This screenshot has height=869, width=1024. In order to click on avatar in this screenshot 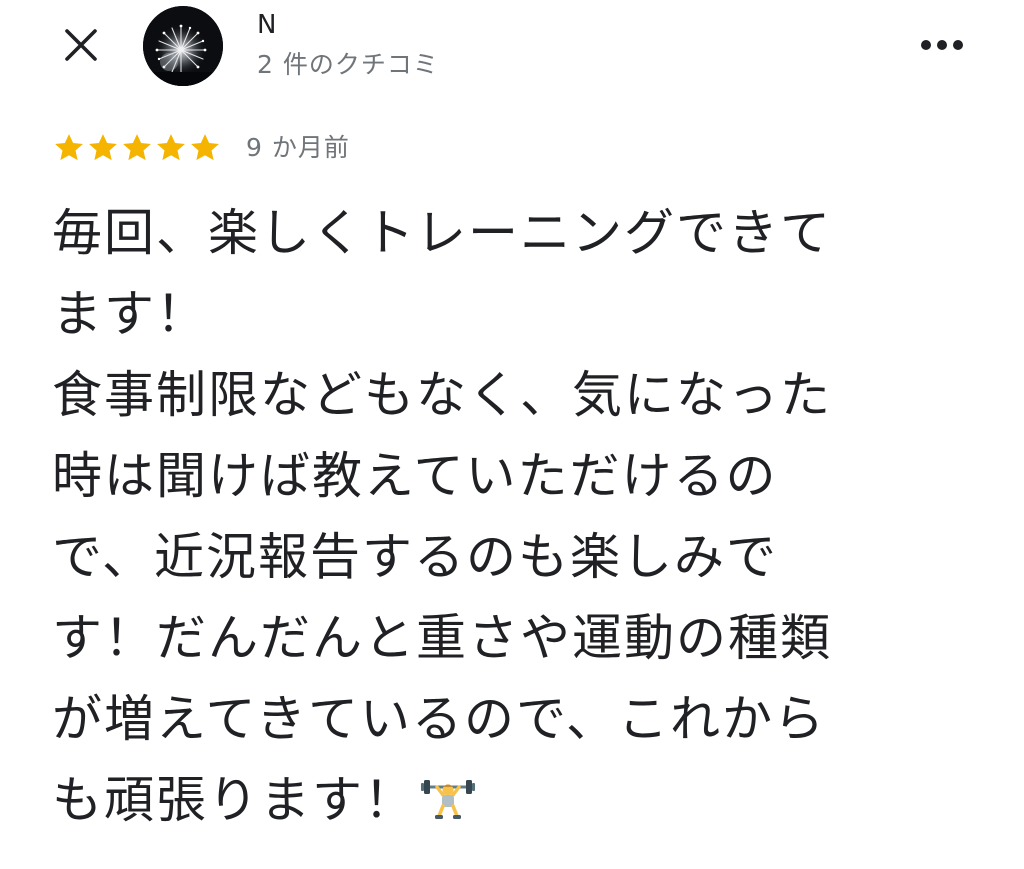, I will do `click(183, 46)`.